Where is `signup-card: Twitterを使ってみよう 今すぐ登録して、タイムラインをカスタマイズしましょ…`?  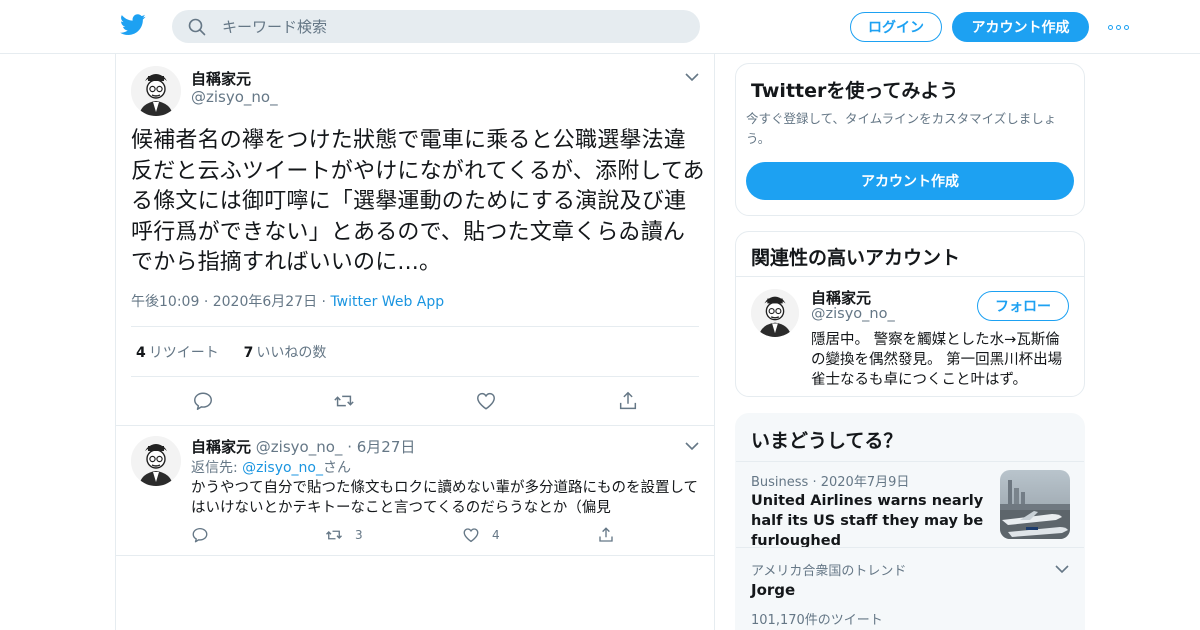 signup-card: Twitterを使ってみよう 今すぐ登録して、タイムラインをカスタマイズしましょ… is located at coordinates (910, 139).